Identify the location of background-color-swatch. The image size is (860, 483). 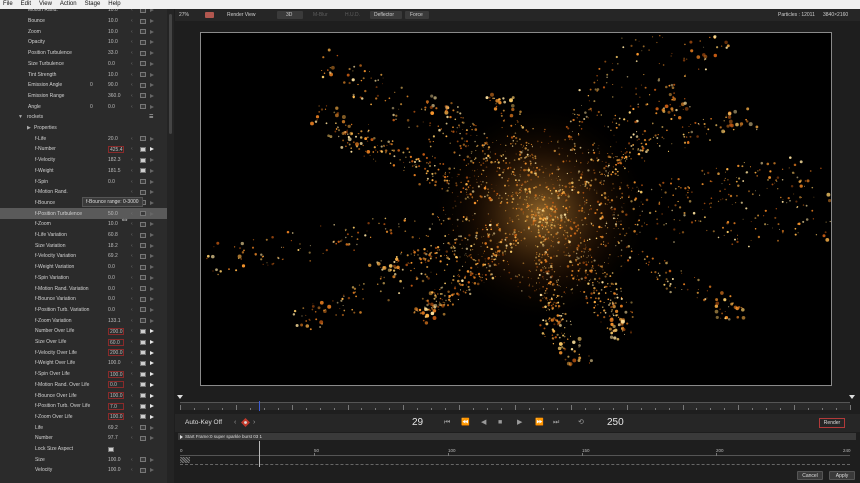
(209, 15).